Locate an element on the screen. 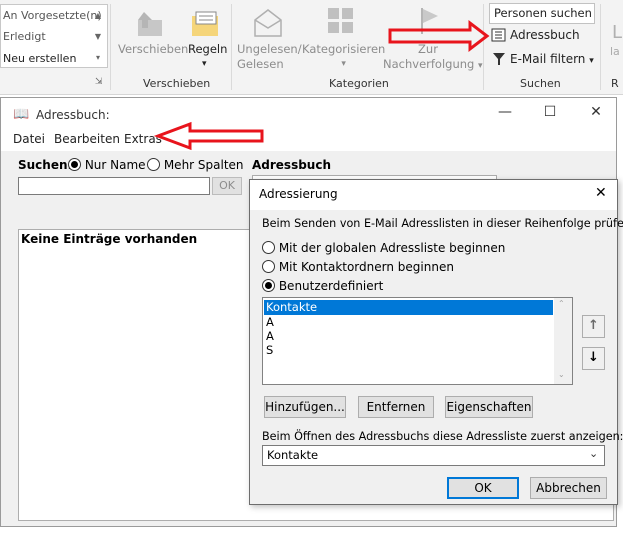 This screenshot has width=623, height=535. partial-ribbon-label: la is located at coordinates (615, 51).